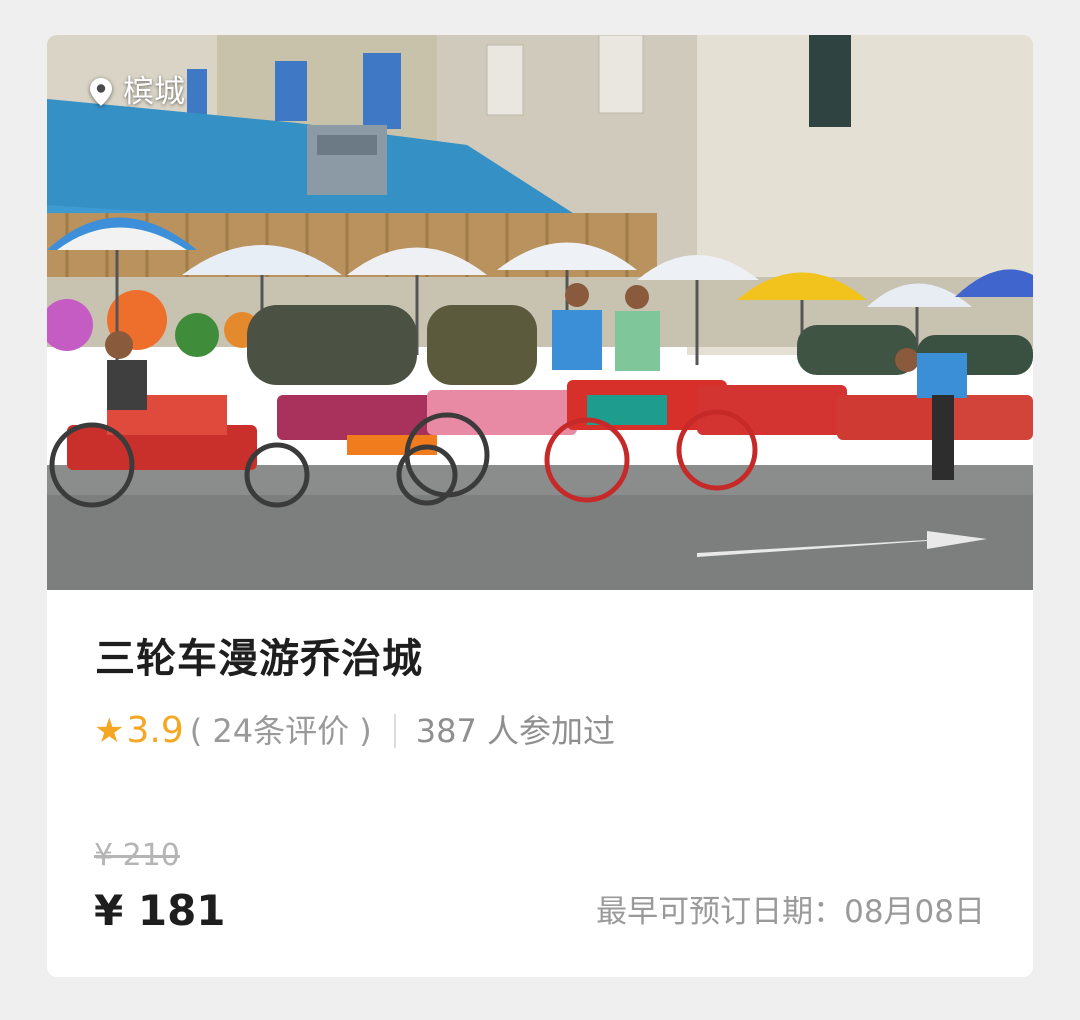 The width and height of the screenshot is (1080, 1020). What do you see at coordinates (155, 730) in the screenshot?
I see `rating-score: 3.9` at bounding box center [155, 730].